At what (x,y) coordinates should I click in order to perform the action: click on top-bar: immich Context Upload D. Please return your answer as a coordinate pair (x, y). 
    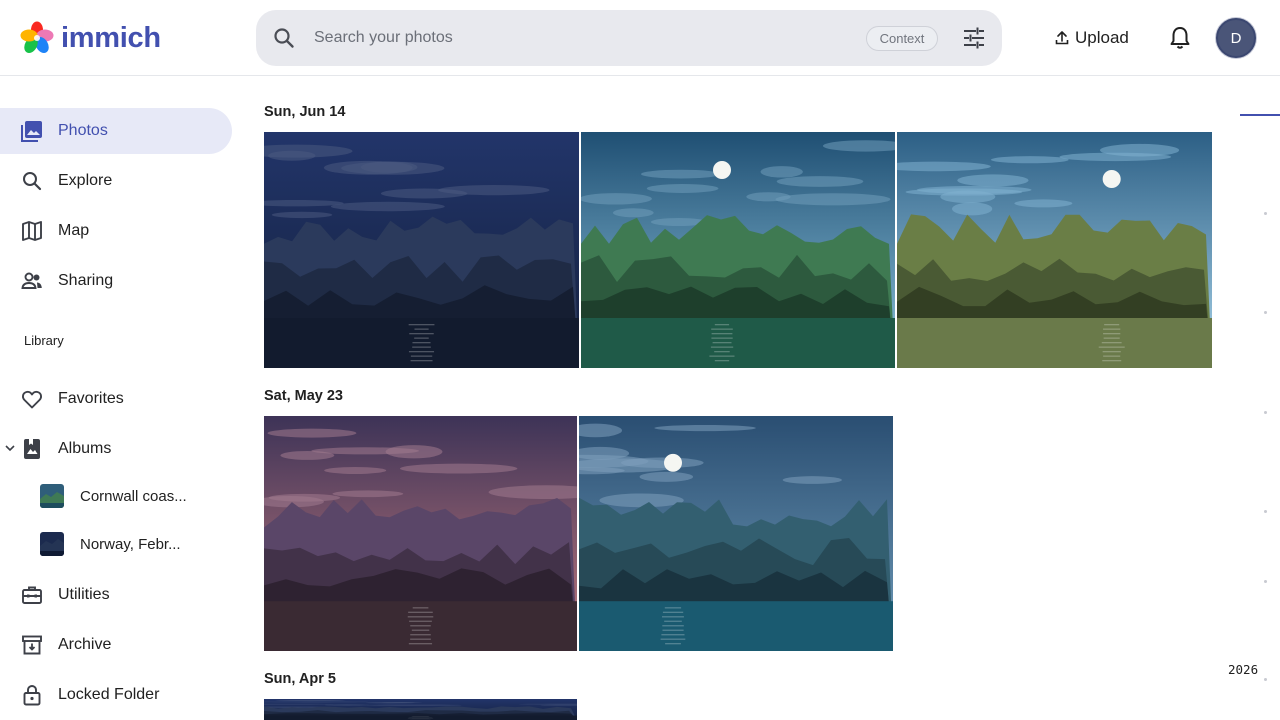
    Looking at the image, I should click on (640, 38).